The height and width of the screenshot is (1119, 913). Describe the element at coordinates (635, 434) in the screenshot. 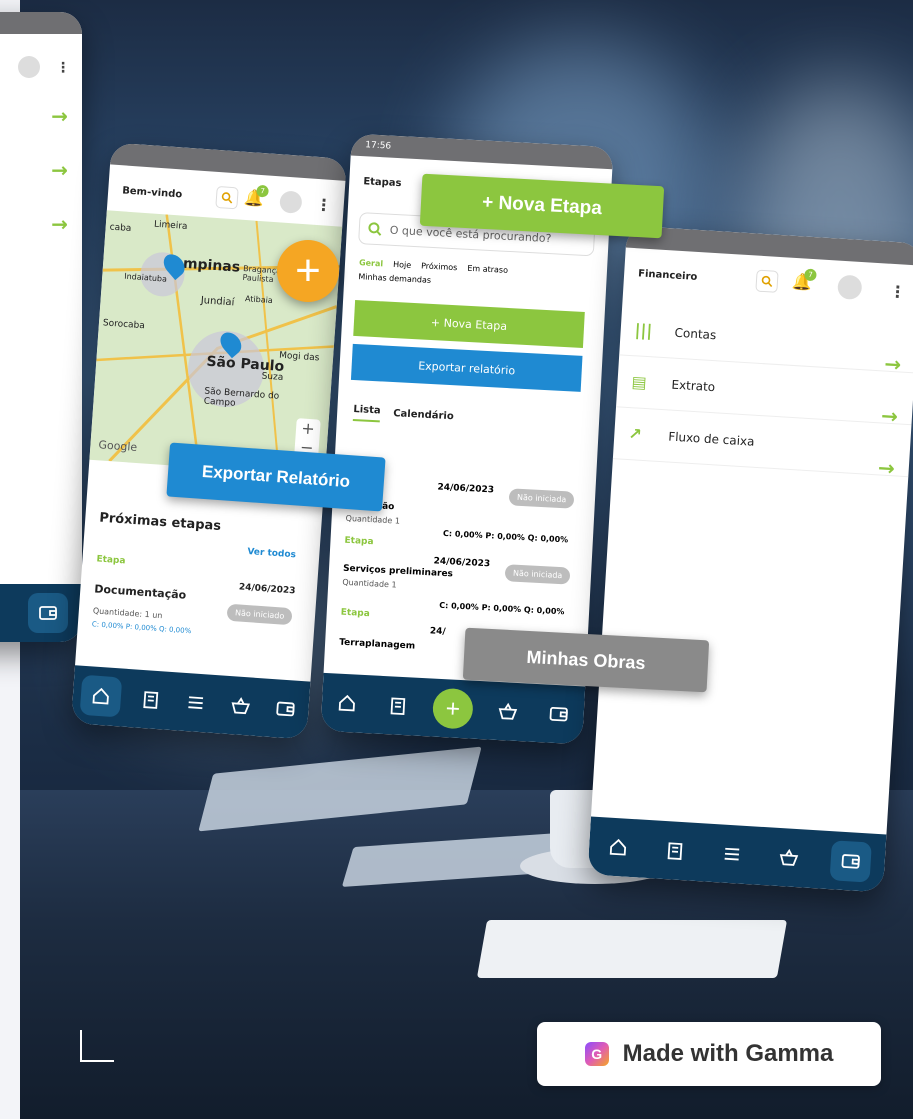

I see `trend-up-icon: ↗` at that location.